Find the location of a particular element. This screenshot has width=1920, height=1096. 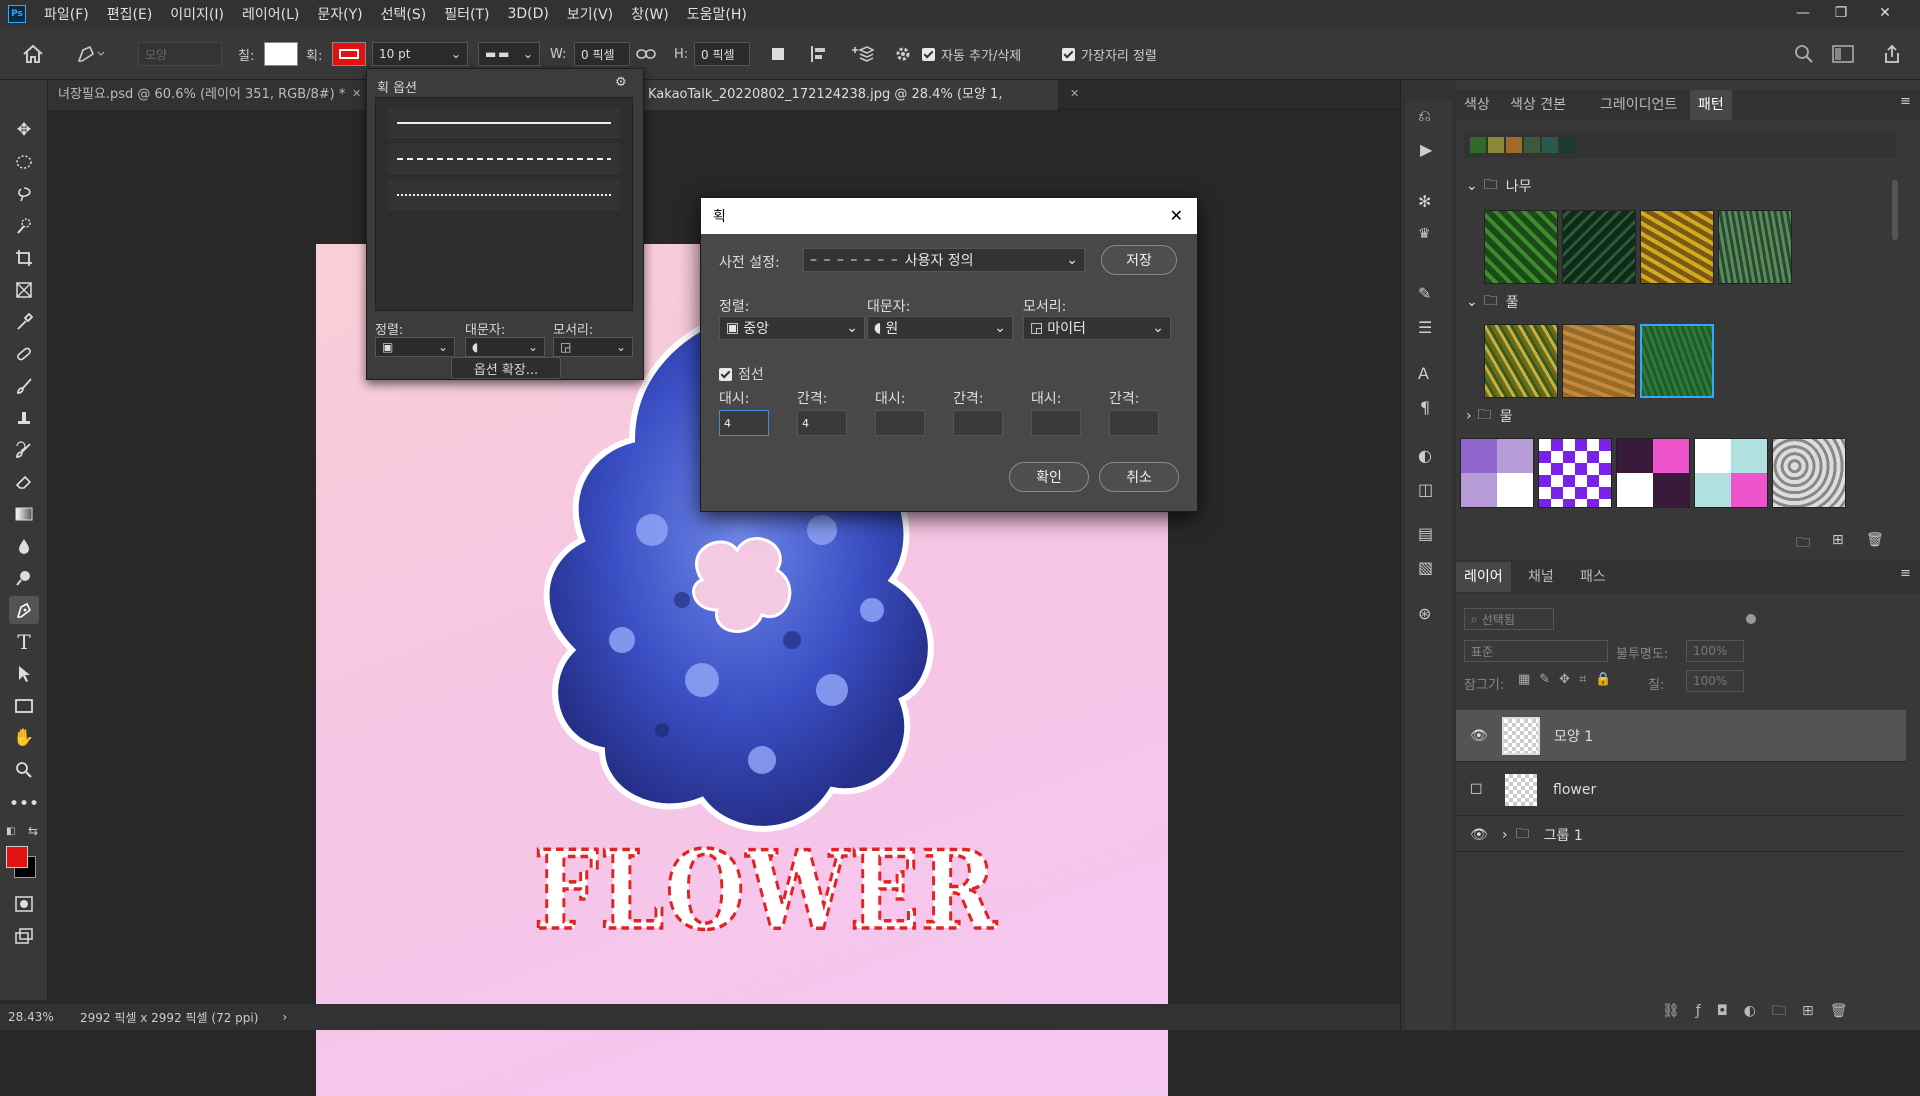

tool-mode-select: 모양 is located at coordinates (180, 54).